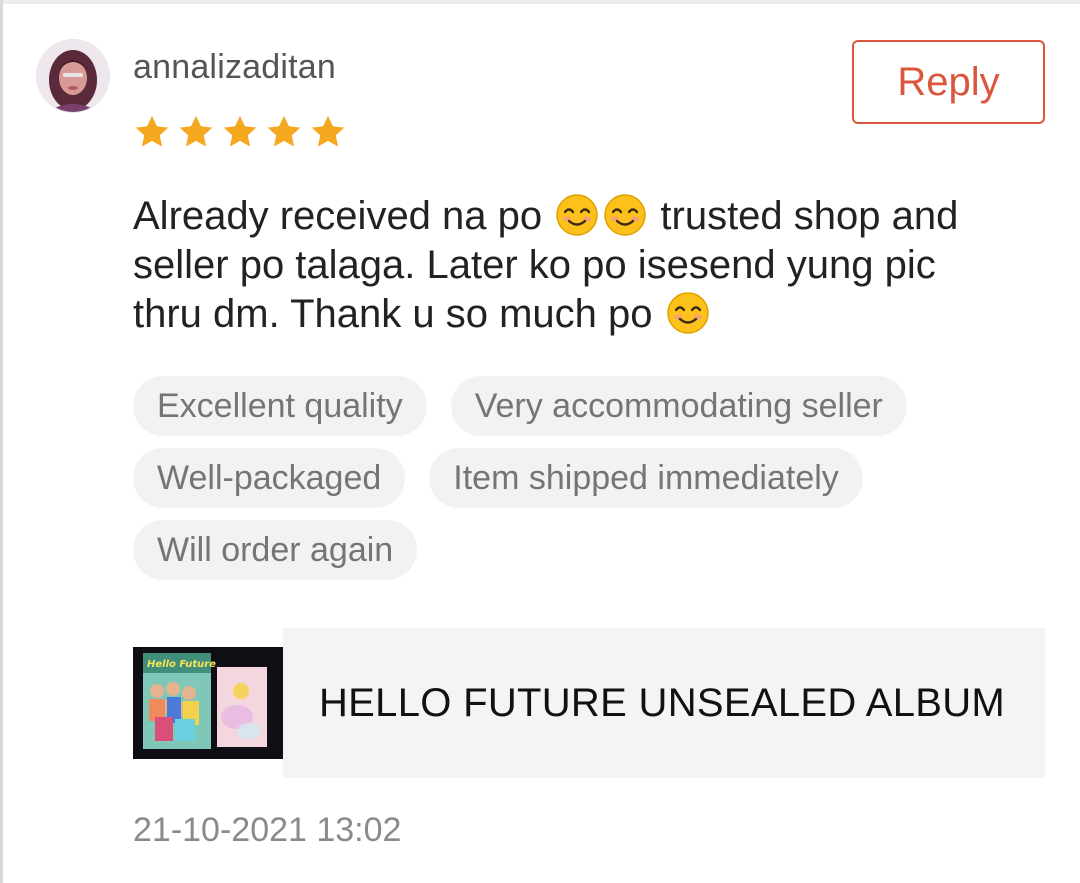 The height and width of the screenshot is (883, 1080). What do you see at coordinates (948, 82) in the screenshot?
I see `reply-button: Reply` at bounding box center [948, 82].